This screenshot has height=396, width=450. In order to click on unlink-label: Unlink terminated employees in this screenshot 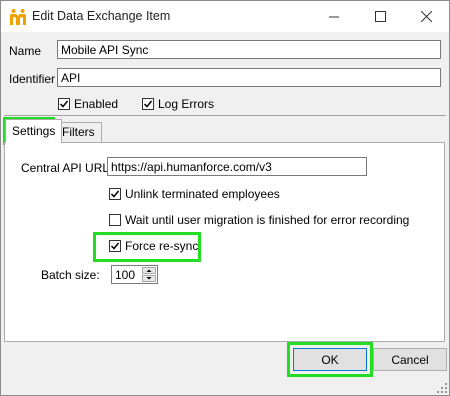, I will do `click(202, 194)`.